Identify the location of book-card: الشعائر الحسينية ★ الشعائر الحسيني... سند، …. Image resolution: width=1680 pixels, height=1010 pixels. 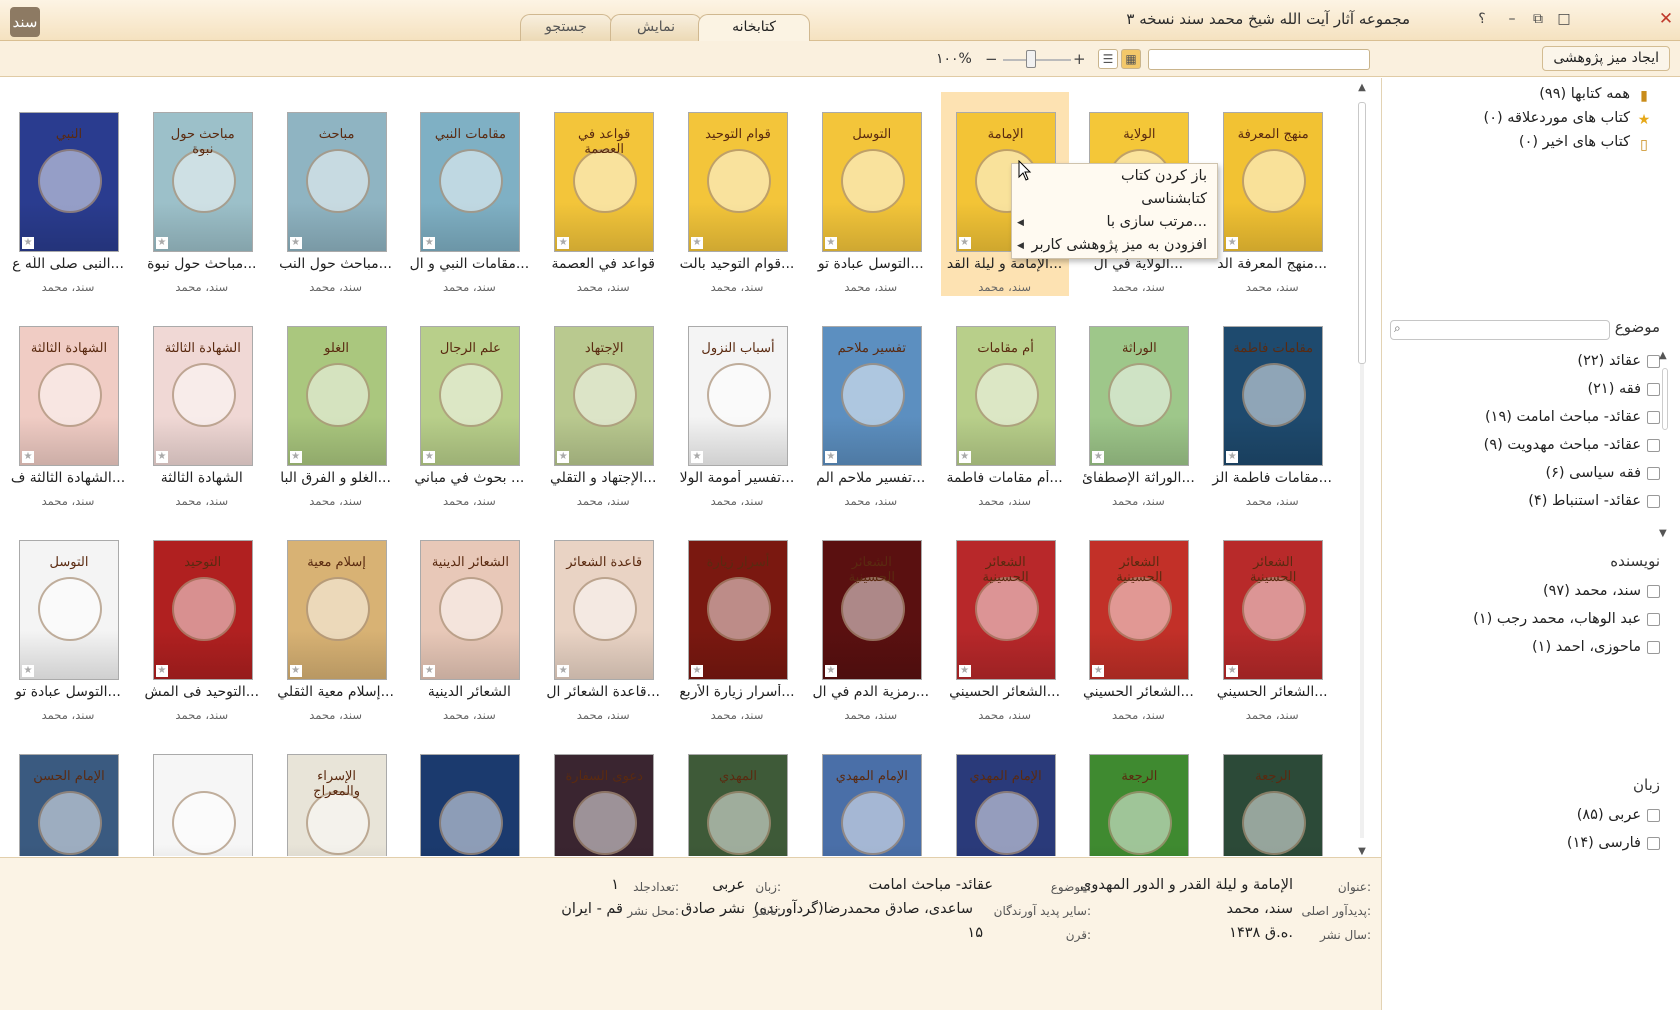
(1005, 622).